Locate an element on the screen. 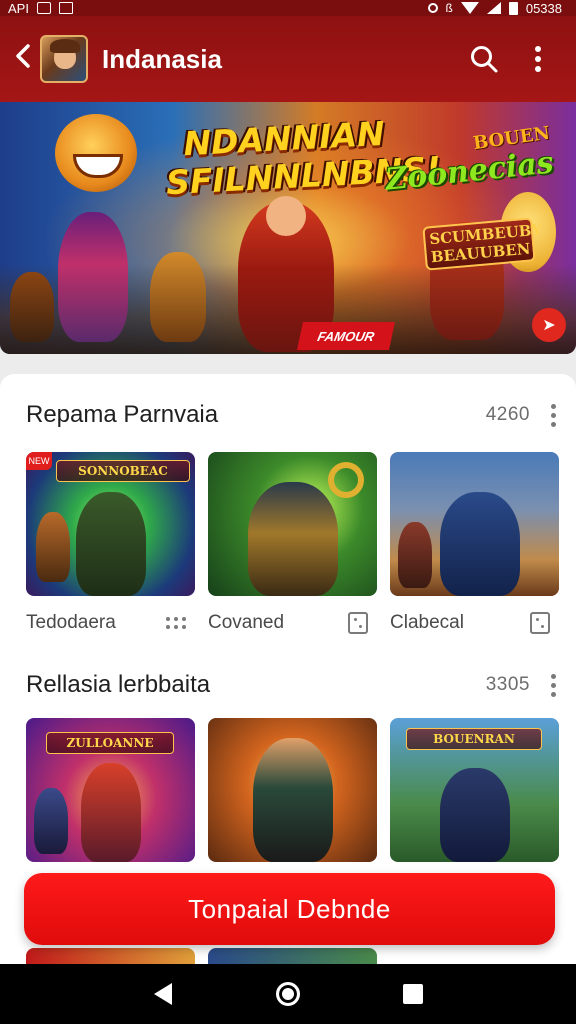 Image resolution: width=576 pixels, height=1024 pixels. mage-character is located at coordinates (93, 277).